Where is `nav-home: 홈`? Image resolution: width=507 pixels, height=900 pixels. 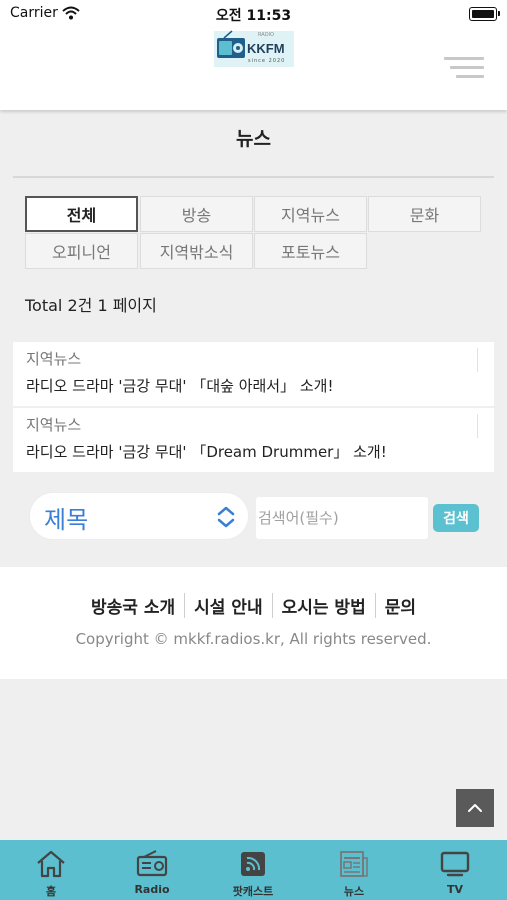 nav-home: 홈 is located at coordinates (51, 870).